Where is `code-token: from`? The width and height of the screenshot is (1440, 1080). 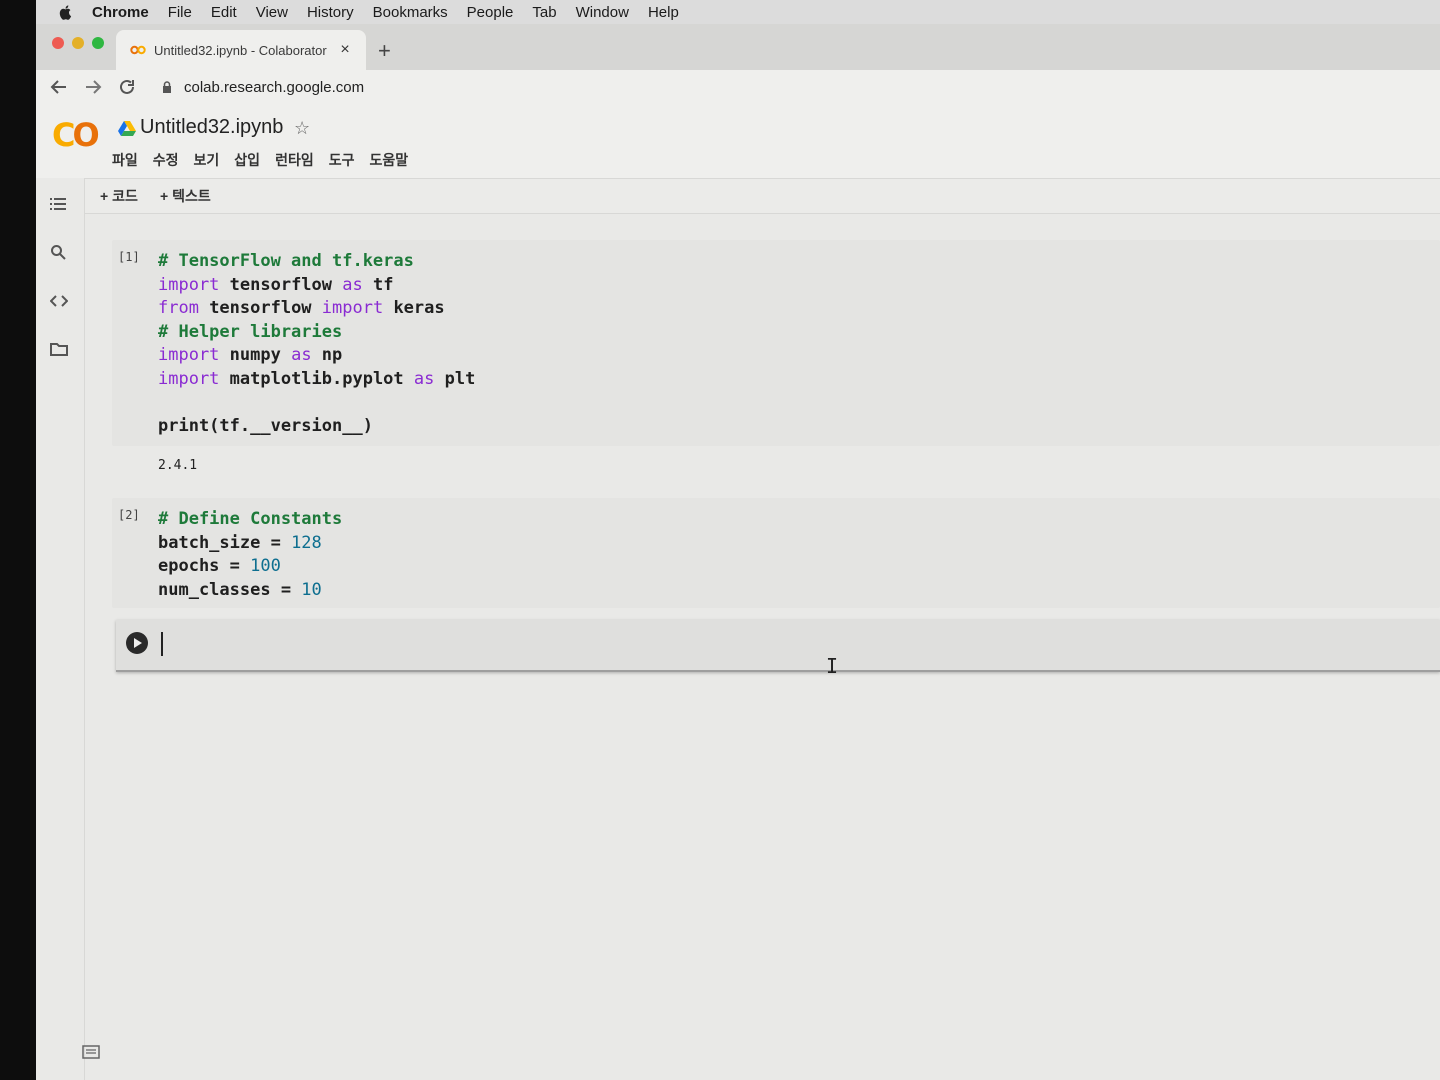 code-token: from is located at coordinates (178, 308).